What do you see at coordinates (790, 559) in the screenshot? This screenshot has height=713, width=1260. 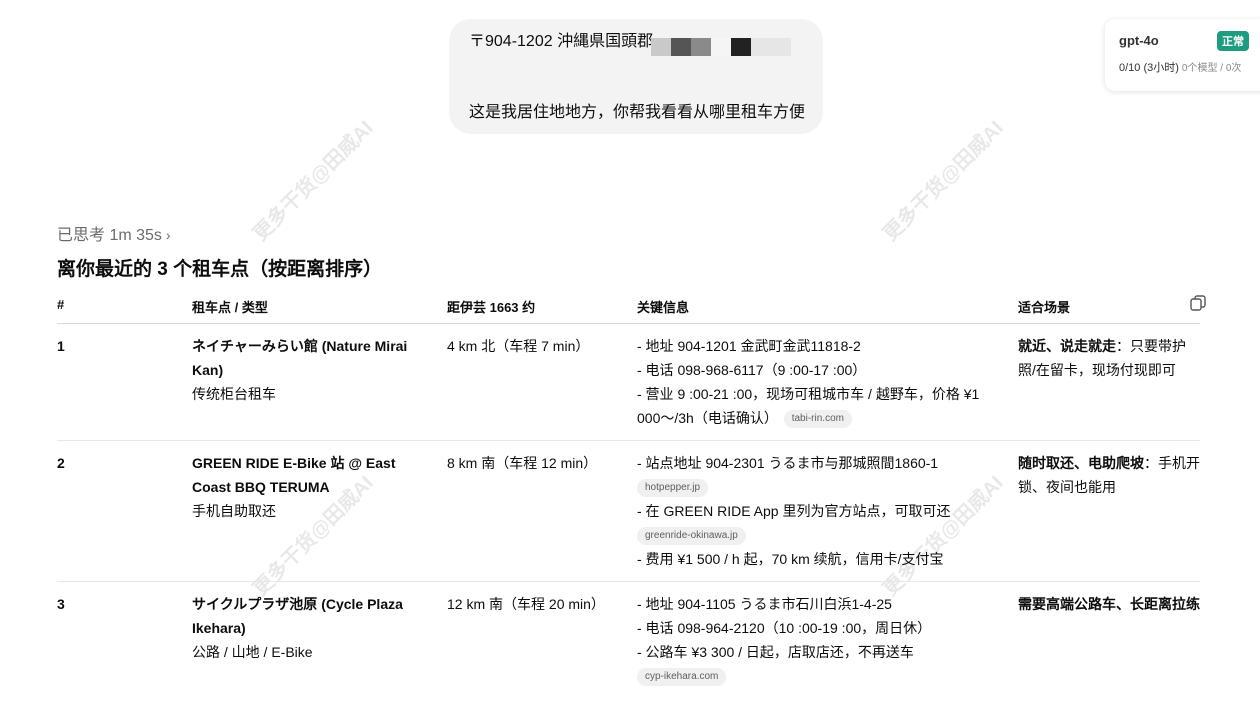 I see `info-line: - 费用 ¥1 500 / h 起，70 km 续航，信用卡/支付宝` at bounding box center [790, 559].